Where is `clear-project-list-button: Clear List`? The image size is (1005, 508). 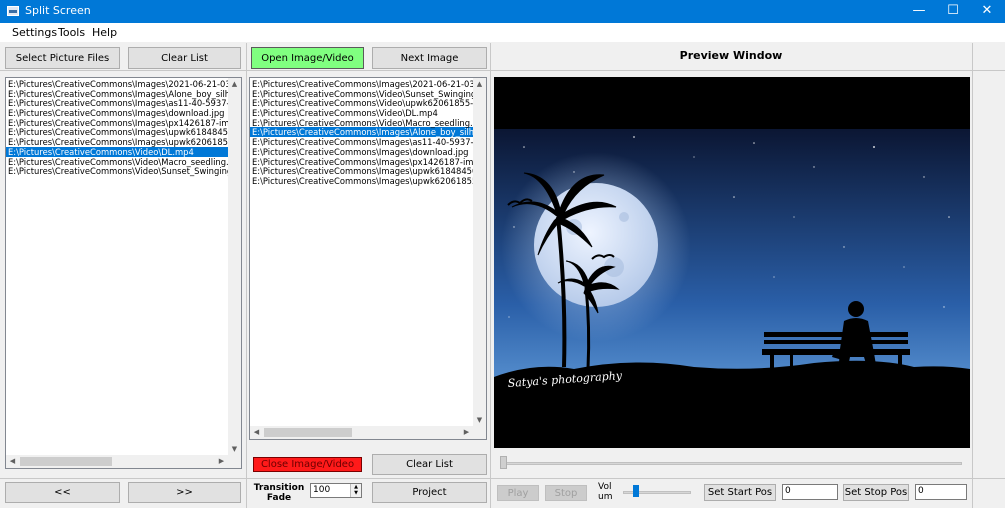 clear-project-list-button: Clear List is located at coordinates (429, 464).